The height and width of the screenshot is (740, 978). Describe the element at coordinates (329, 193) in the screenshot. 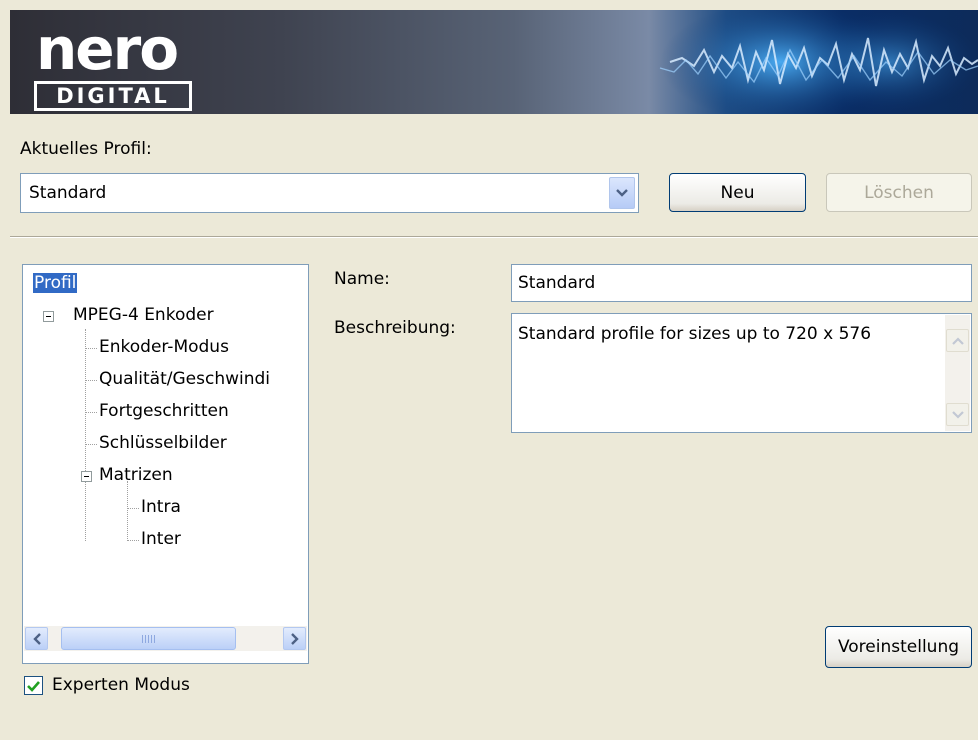

I see `profile-combobox: Standard` at that location.